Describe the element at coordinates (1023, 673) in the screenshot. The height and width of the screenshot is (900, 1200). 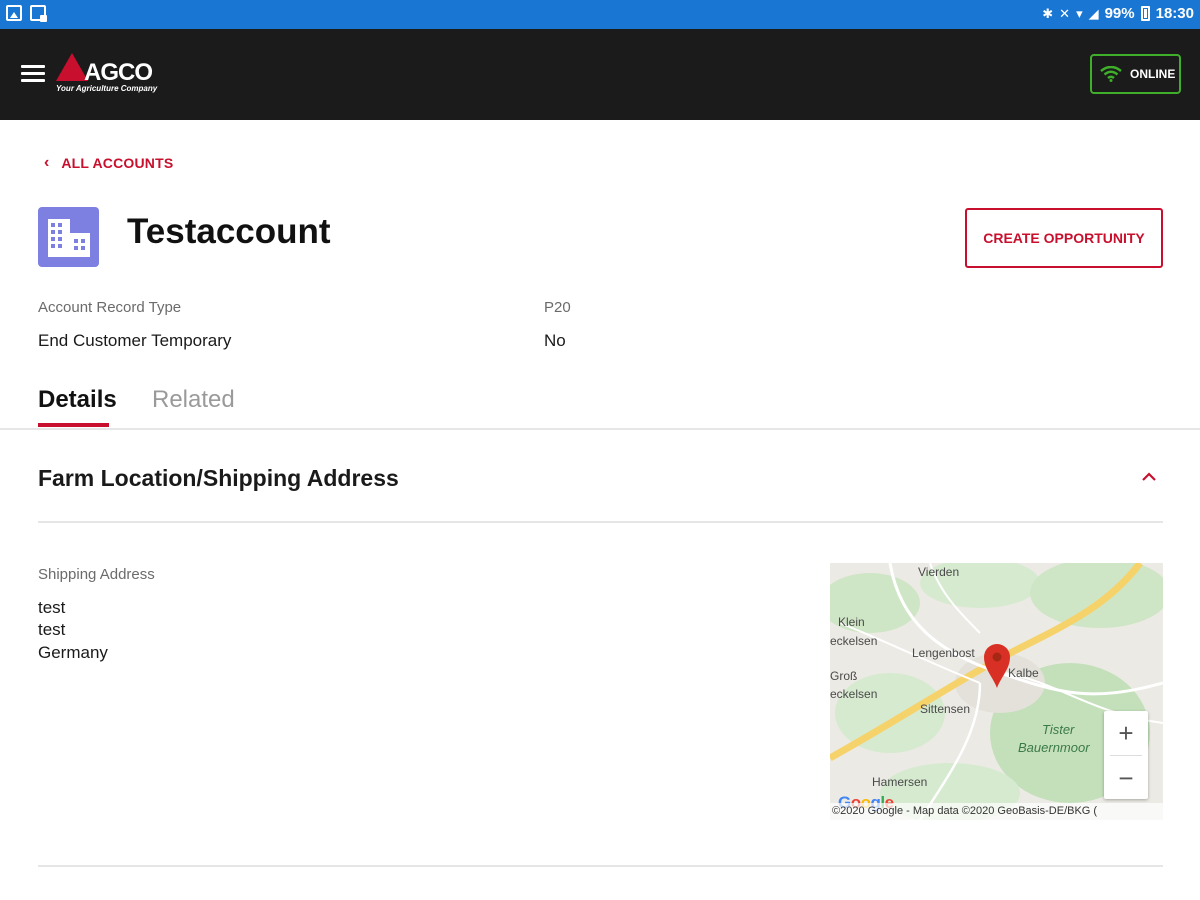
I see `map-place-label: Kalbe` at that location.